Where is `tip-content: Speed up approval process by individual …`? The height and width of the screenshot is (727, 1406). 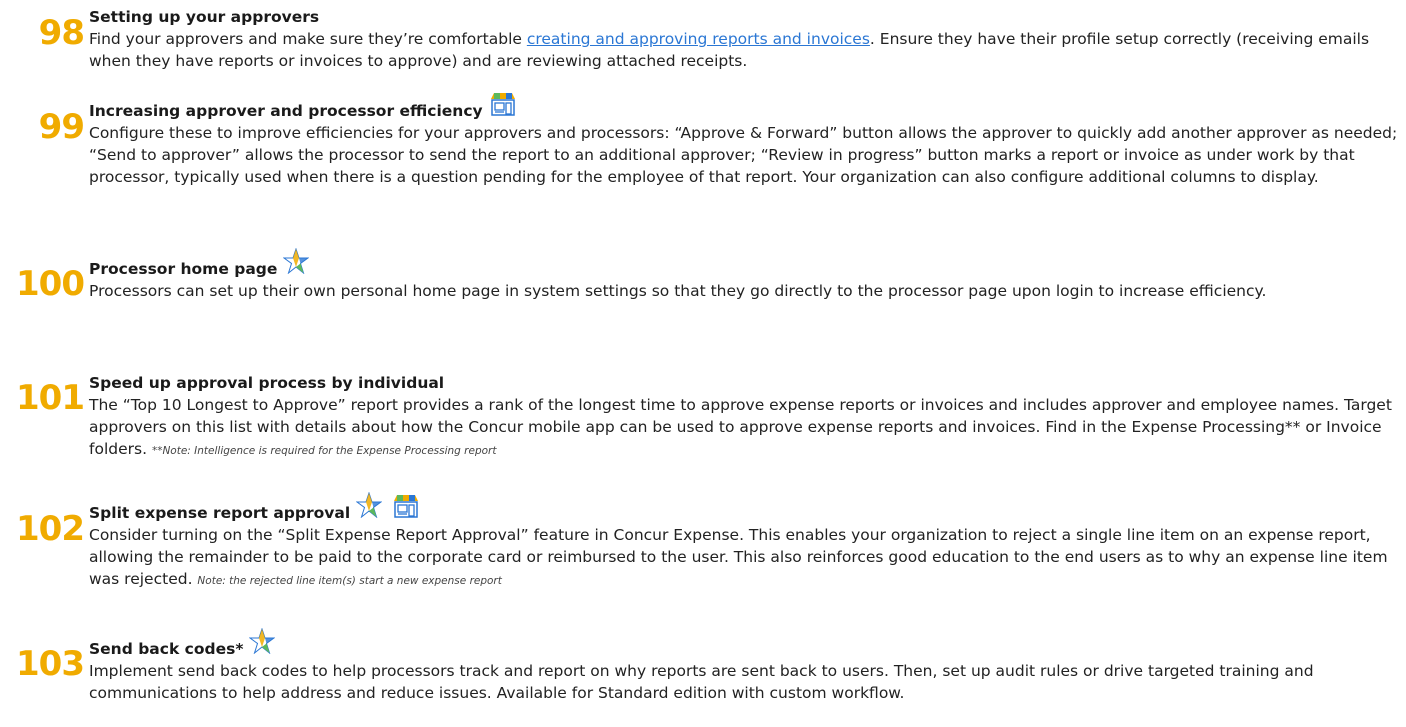
tip-content: Speed up approval process by individual … is located at coordinates (745, 417).